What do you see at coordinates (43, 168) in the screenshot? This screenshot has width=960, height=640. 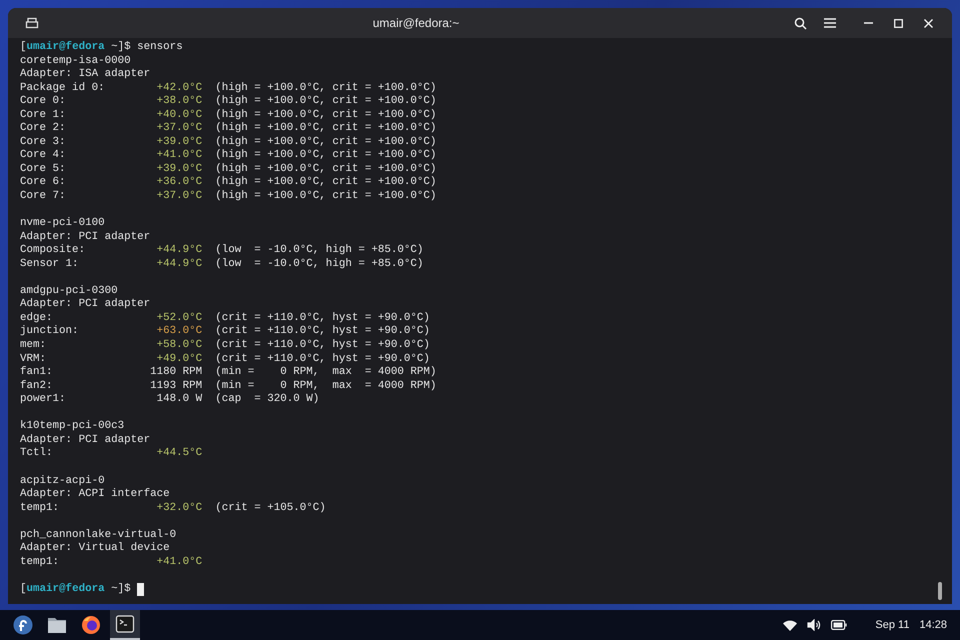 I see `sensor-label: Core 5:` at bounding box center [43, 168].